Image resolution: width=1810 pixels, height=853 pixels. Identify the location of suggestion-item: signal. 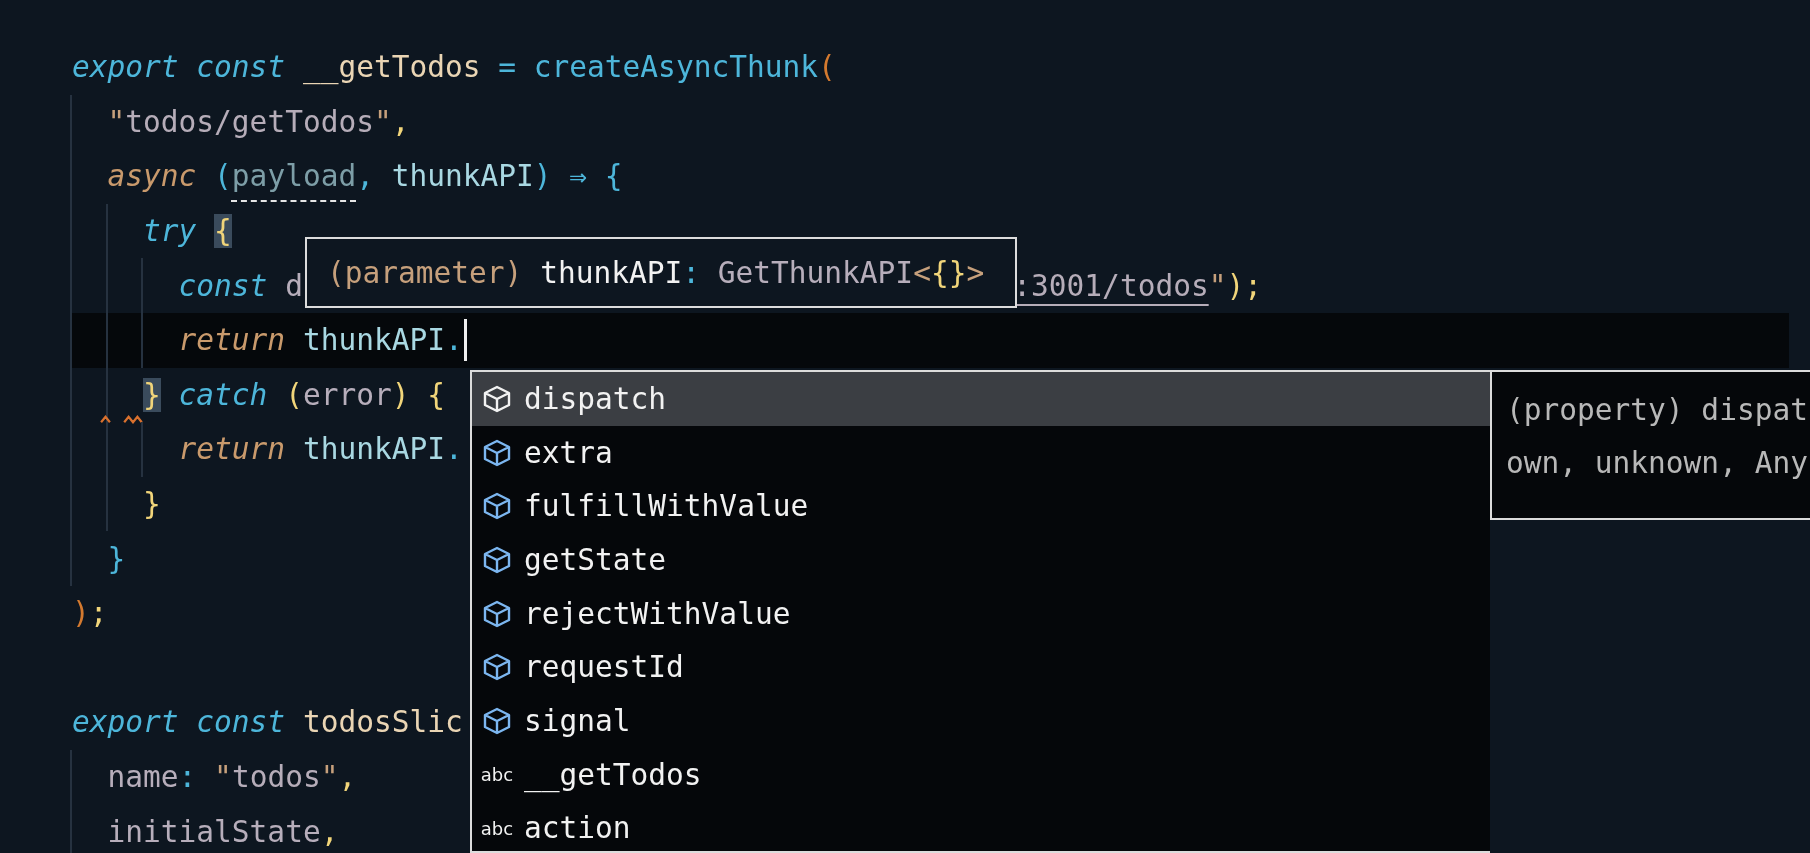
(981, 721).